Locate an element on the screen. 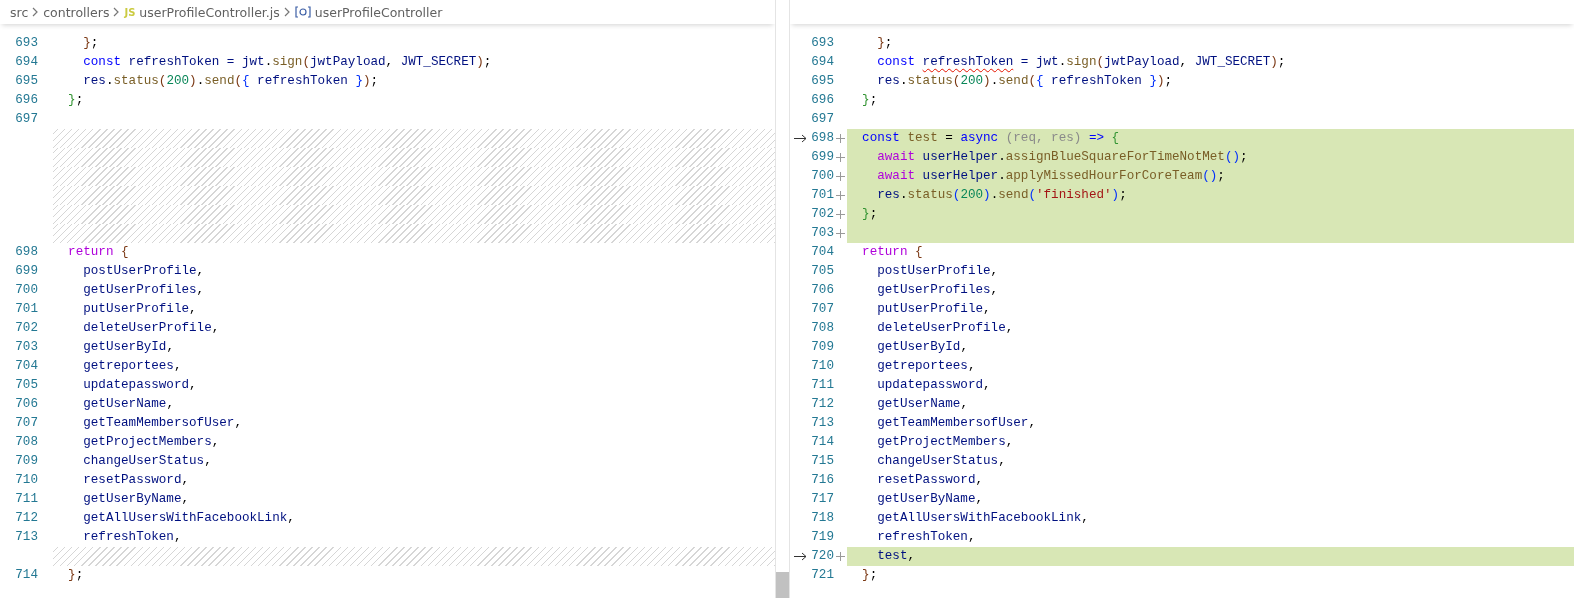  symbol-icon is located at coordinates (302, 12).